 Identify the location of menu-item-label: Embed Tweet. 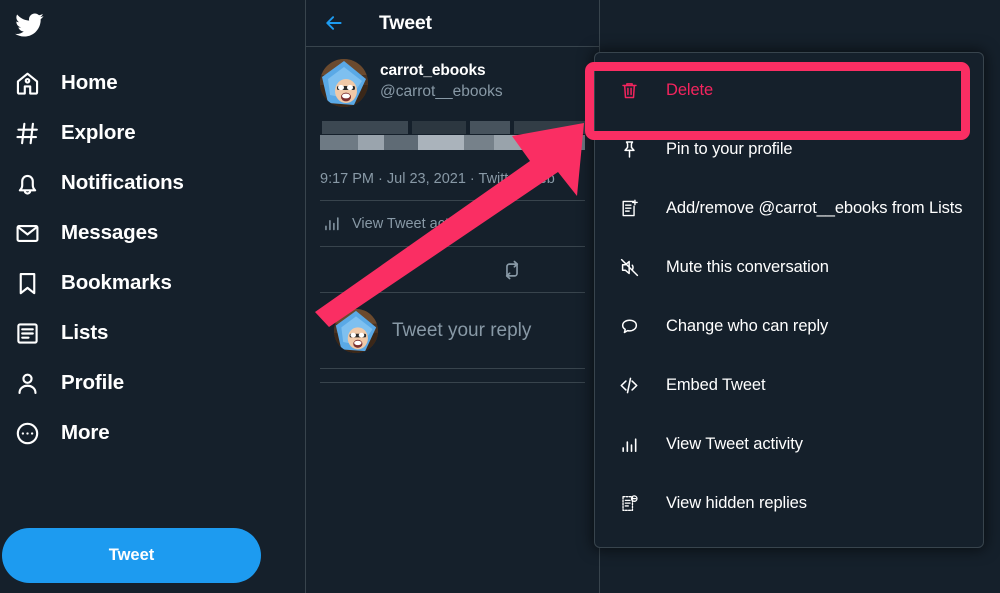
(716, 385).